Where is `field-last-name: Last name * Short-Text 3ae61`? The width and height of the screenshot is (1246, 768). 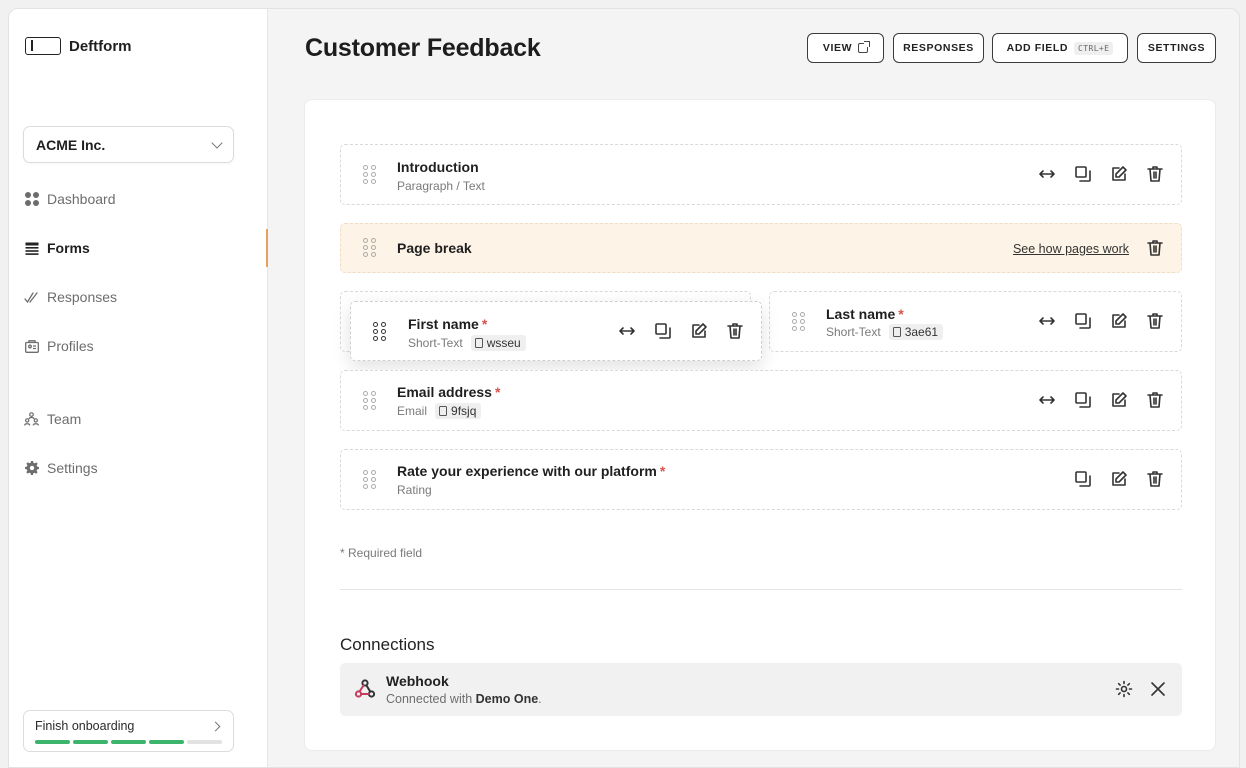 field-last-name: Last name * Short-Text 3ae61 is located at coordinates (975, 321).